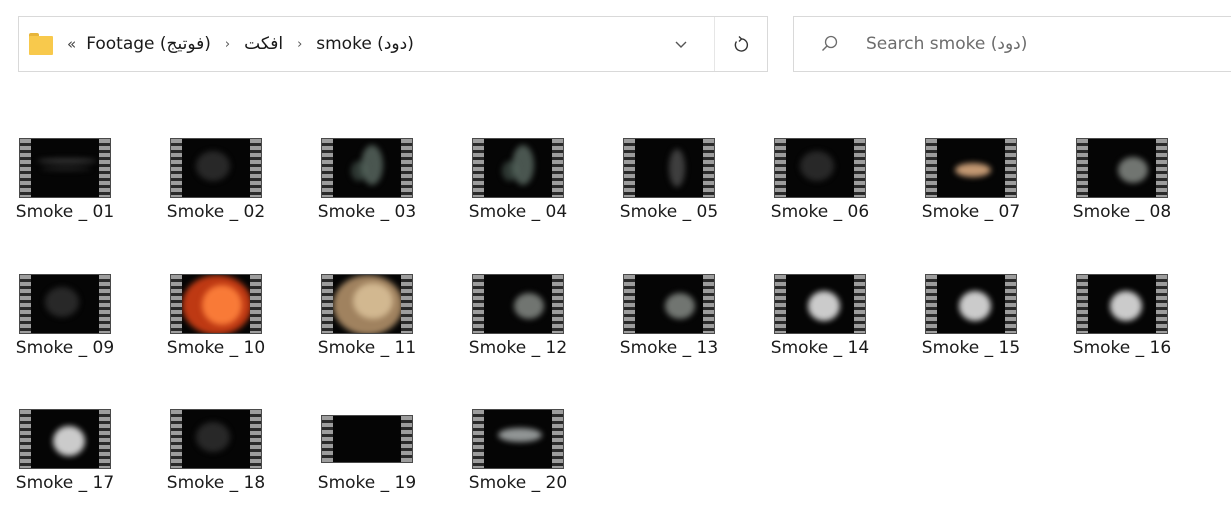 The image size is (1231, 527). I want to click on file-item: Smoke _ 08, so click(1127, 192).